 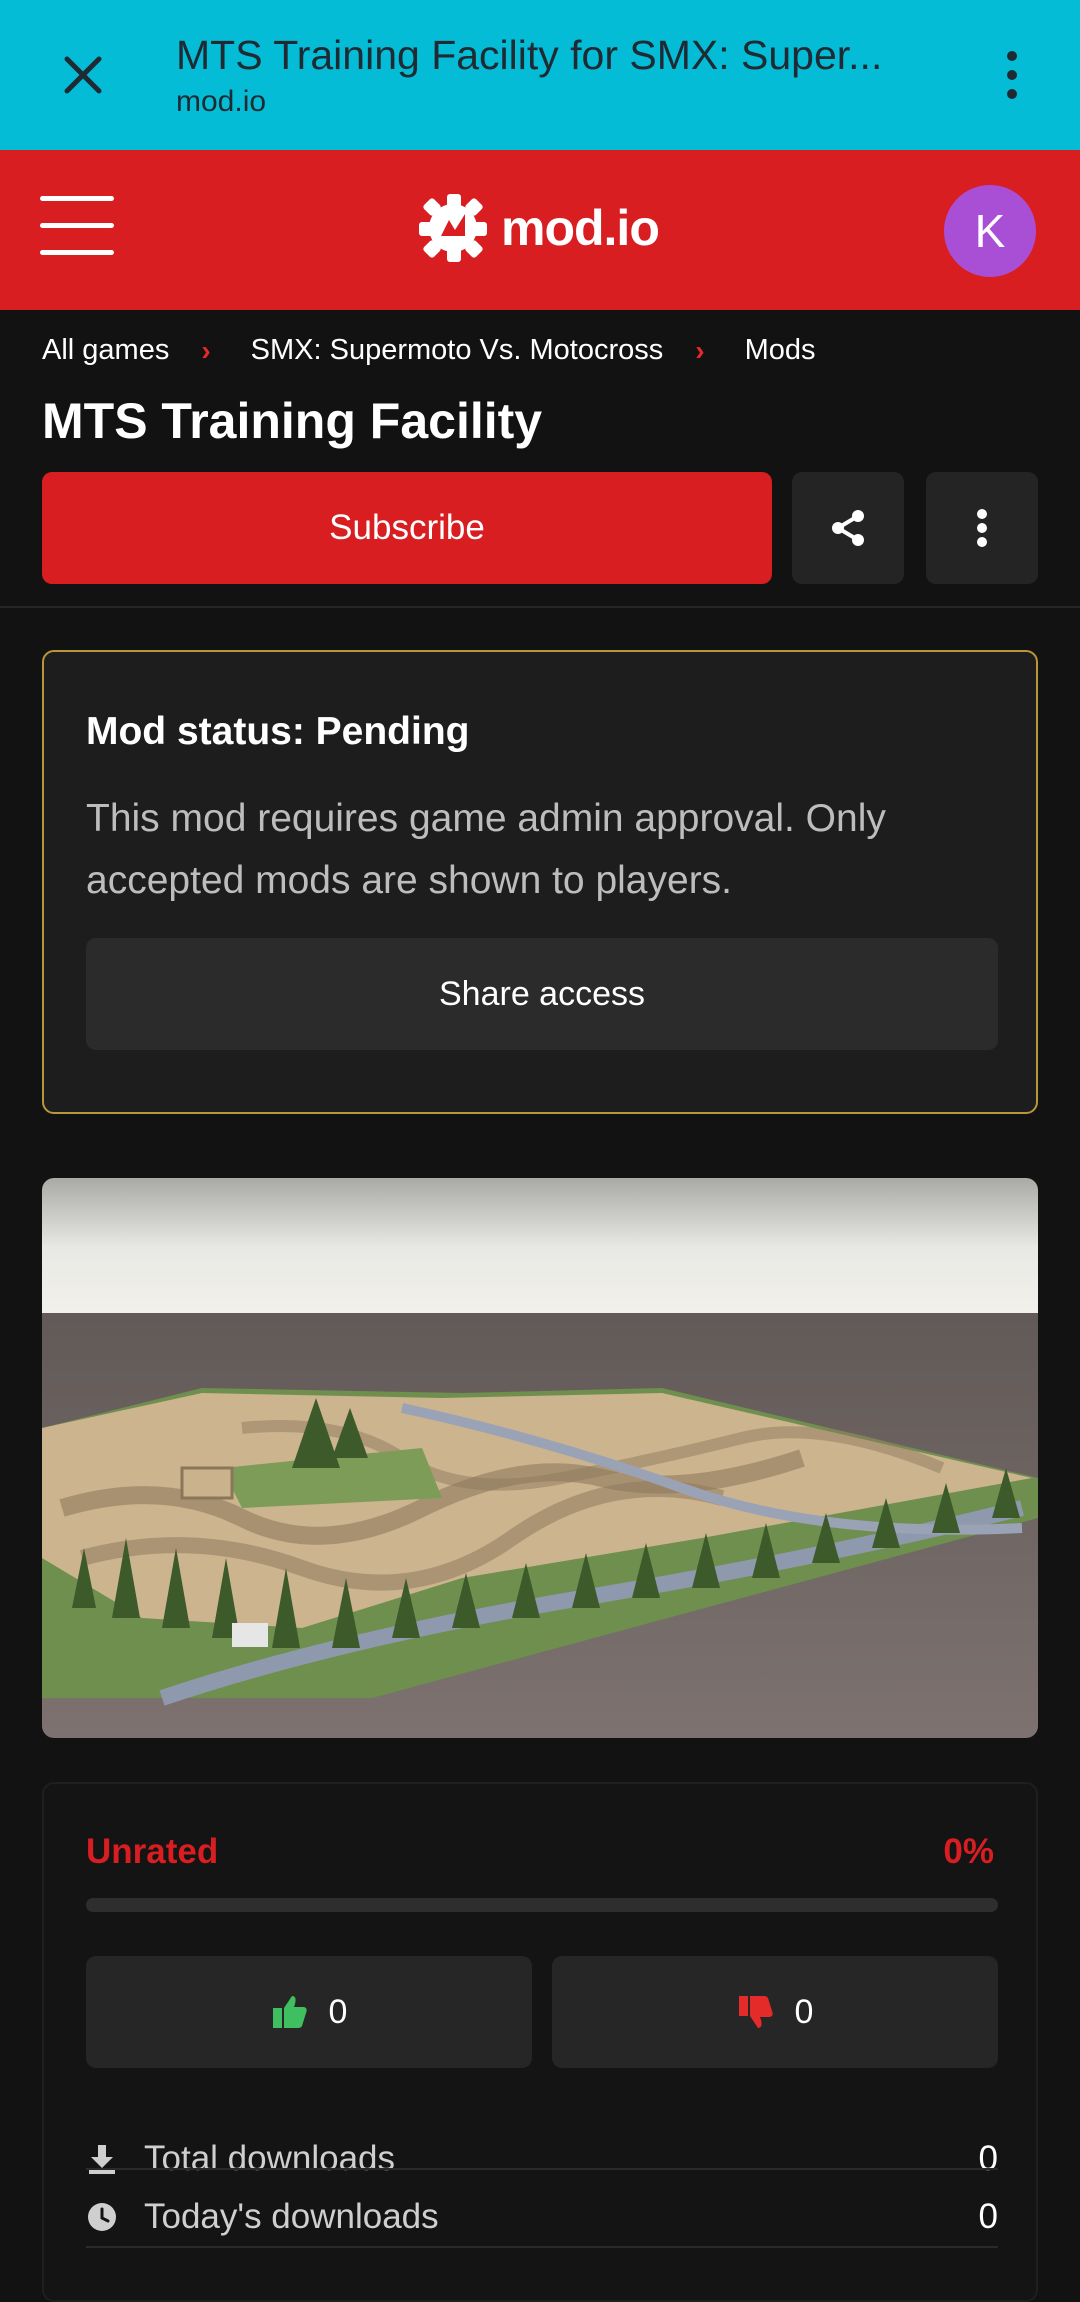 I want to click on mod-status-title: Mod status: Pending, so click(x=278, y=731).